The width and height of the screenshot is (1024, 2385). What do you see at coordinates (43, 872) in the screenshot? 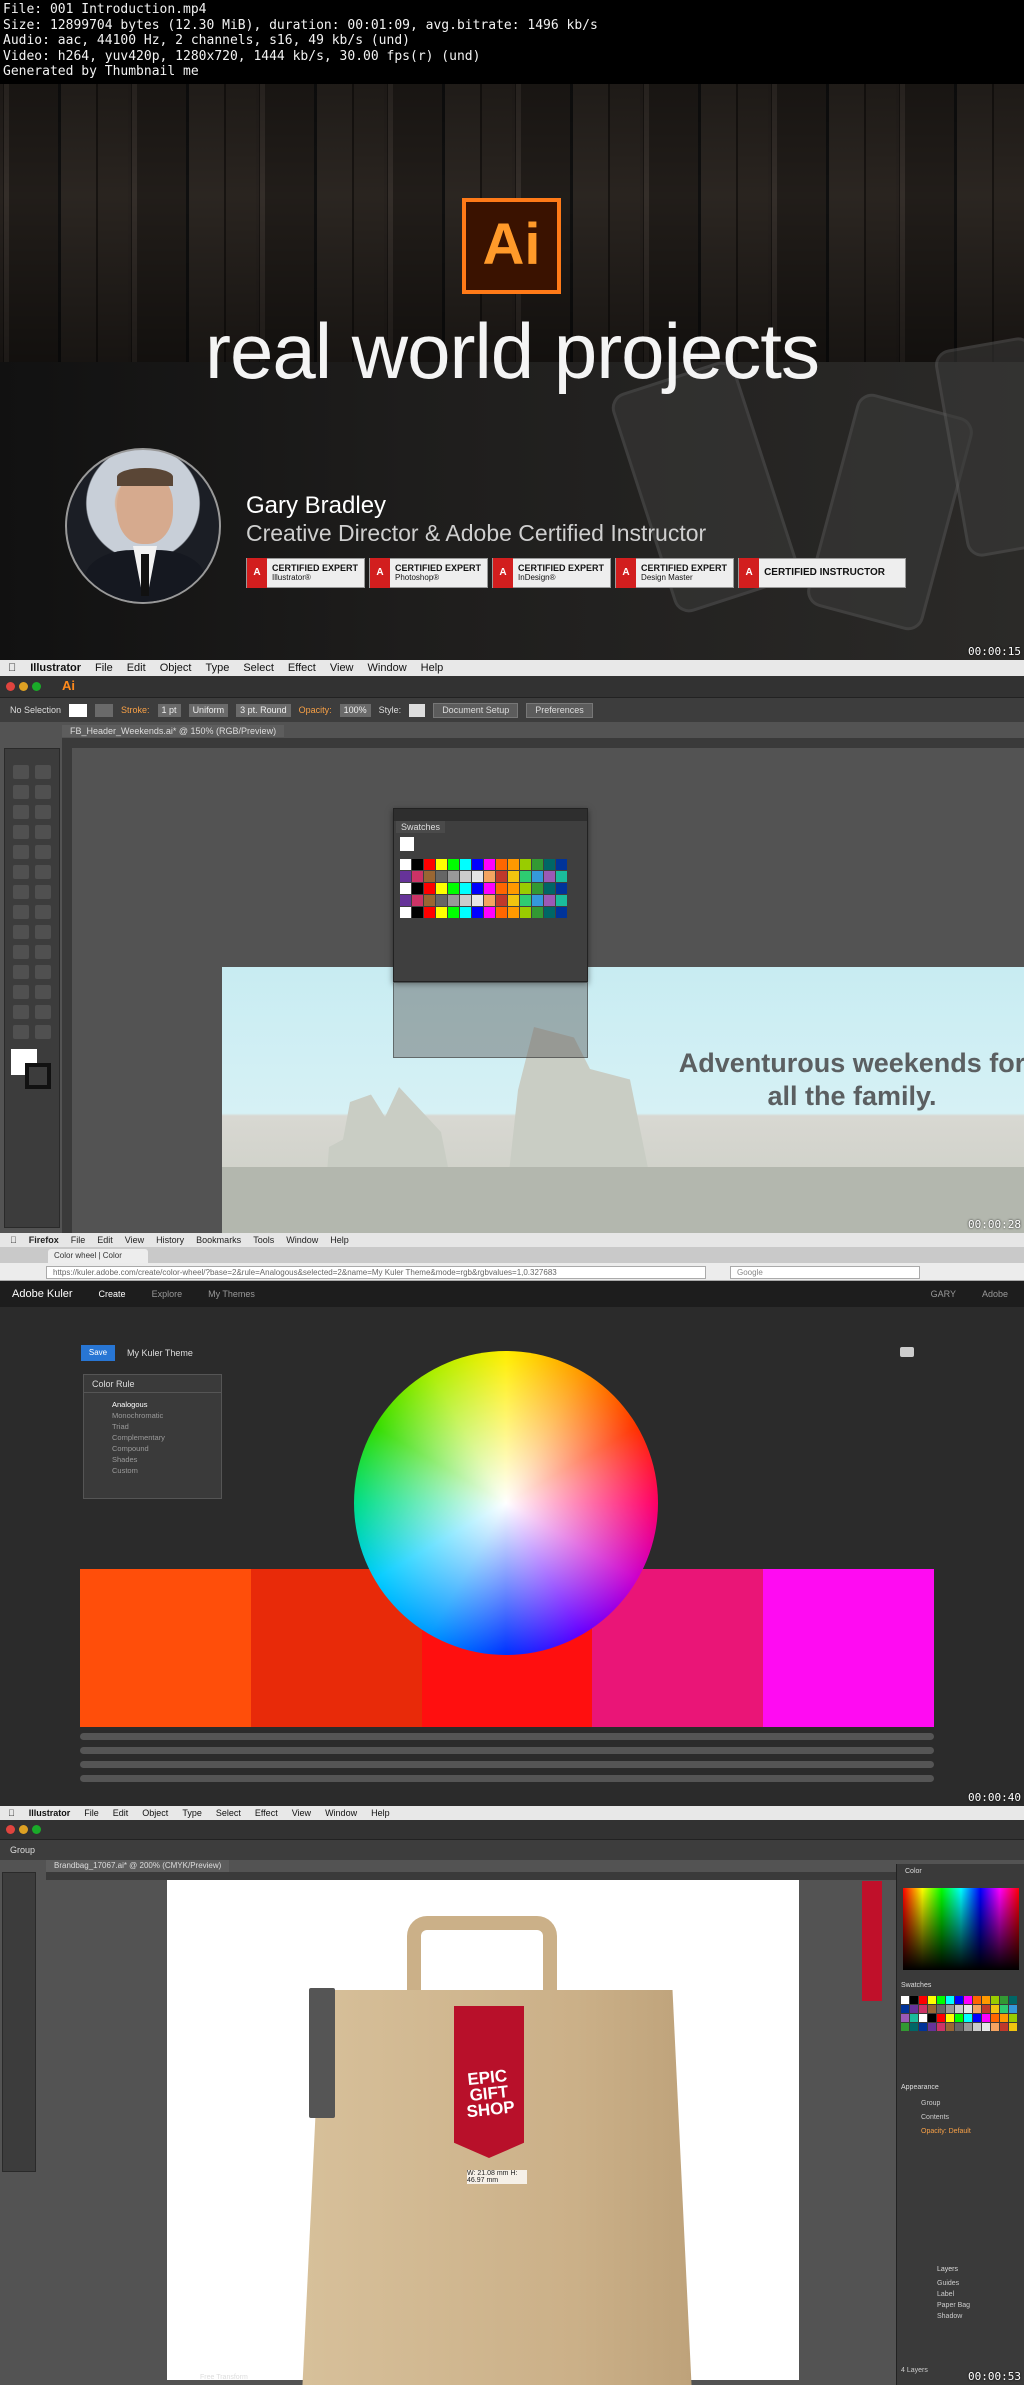
I see `eraser-icon` at bounding box center [43, 872].